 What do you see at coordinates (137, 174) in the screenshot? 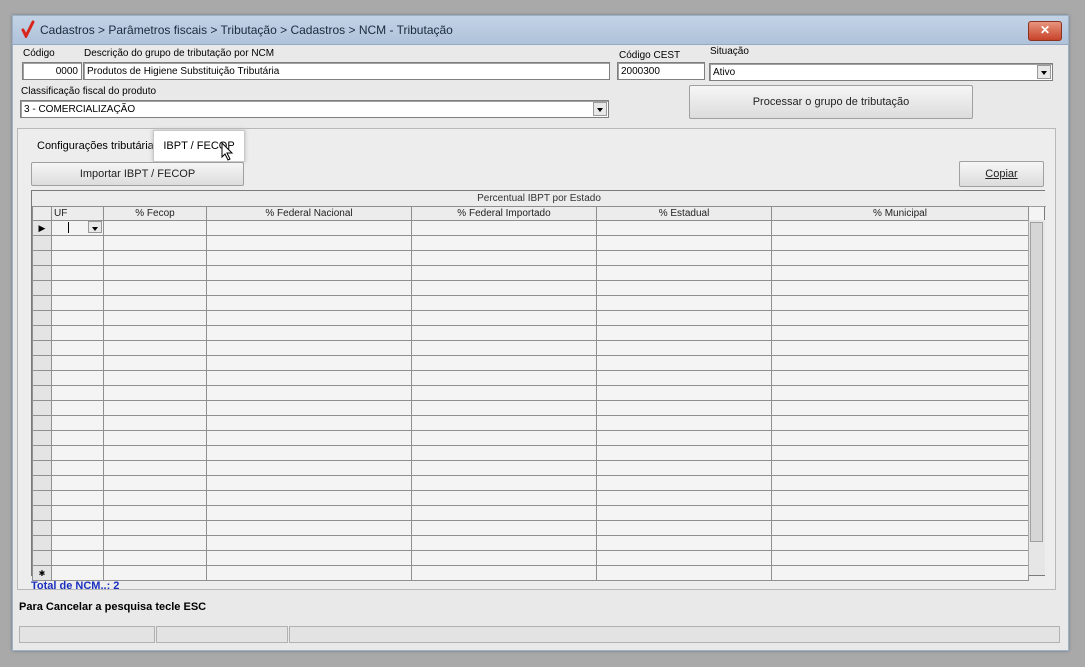
I see `importar-ibpt-fecop-button: Importar IBPT / FECOP` at bounding box center [137, 174].